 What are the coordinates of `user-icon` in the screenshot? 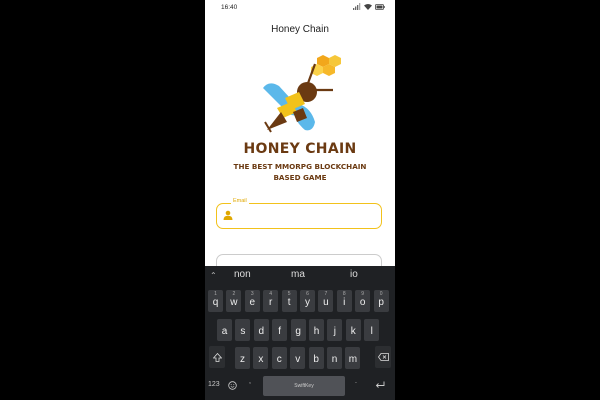 It's located at (228, 215).